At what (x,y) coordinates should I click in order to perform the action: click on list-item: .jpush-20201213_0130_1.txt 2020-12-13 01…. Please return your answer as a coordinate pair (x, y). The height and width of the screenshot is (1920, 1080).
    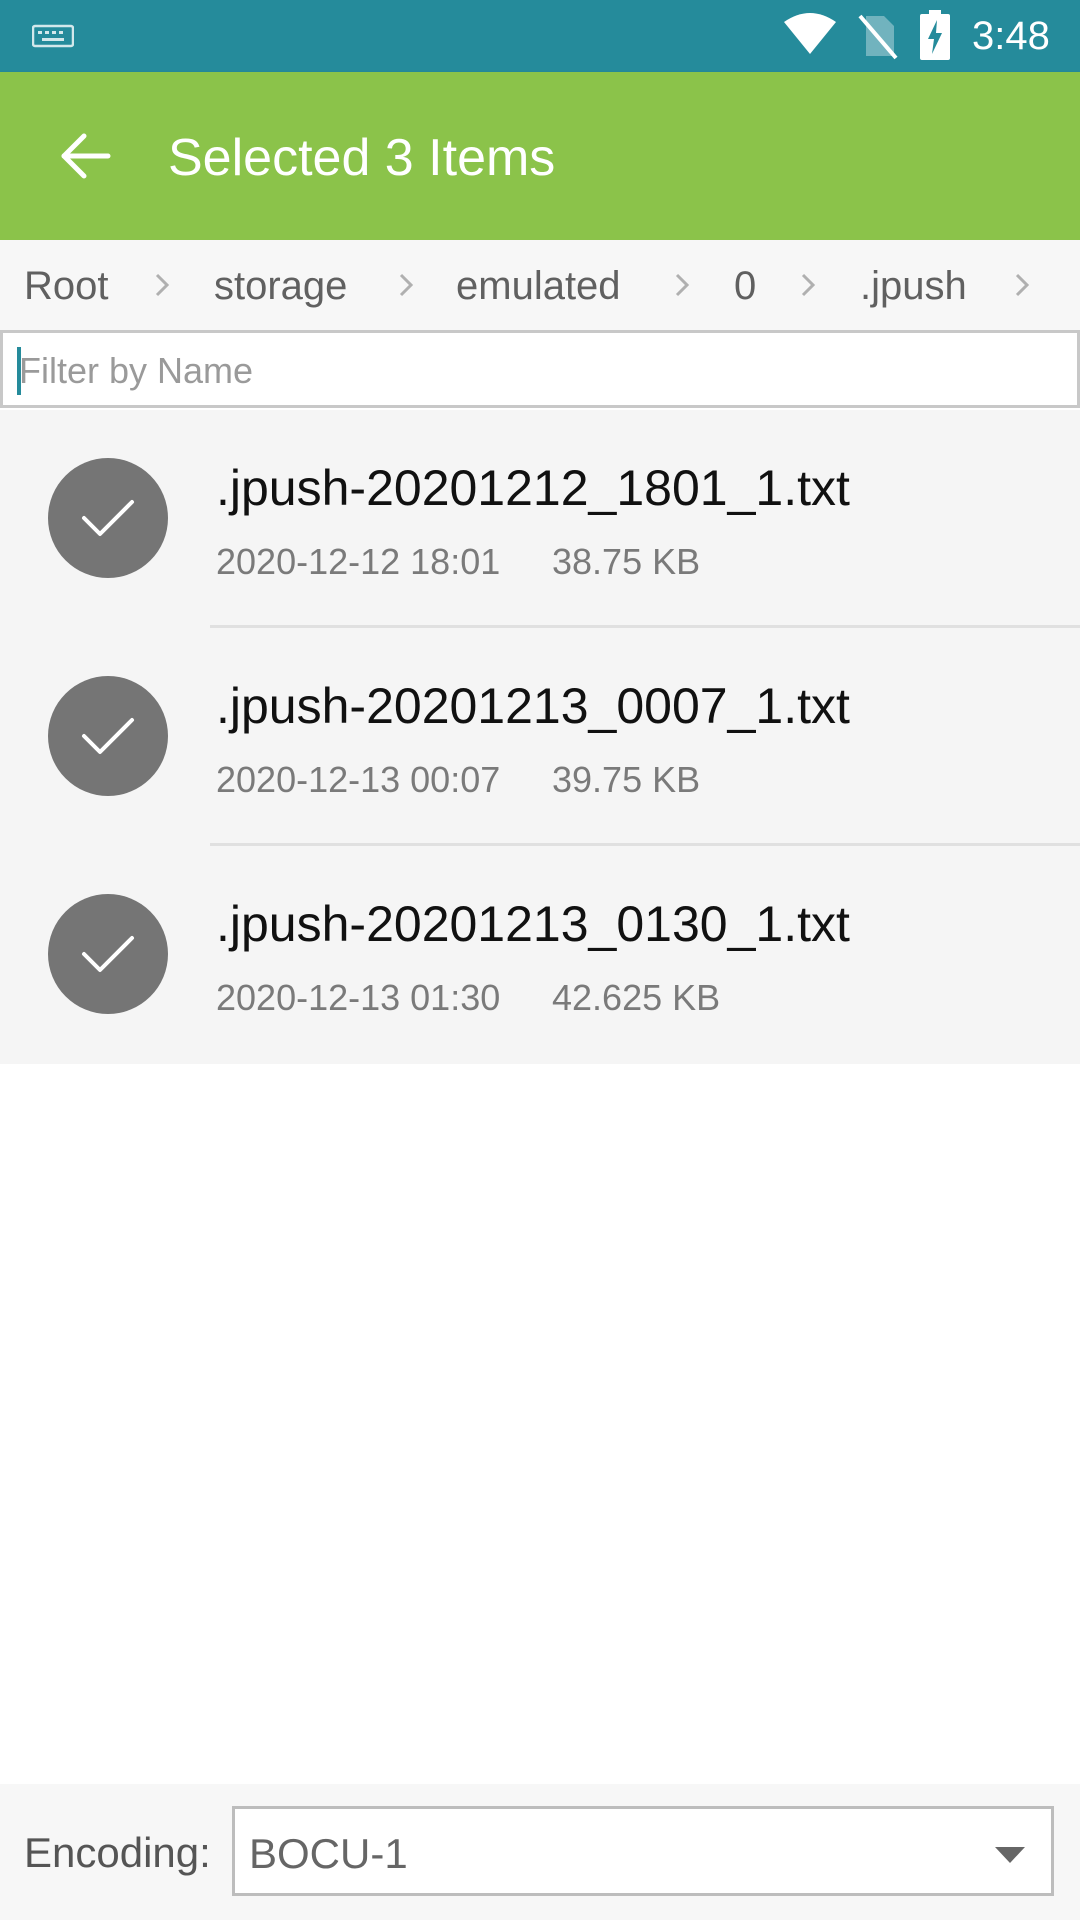
    Looking at the image, I should click on (540, 955).